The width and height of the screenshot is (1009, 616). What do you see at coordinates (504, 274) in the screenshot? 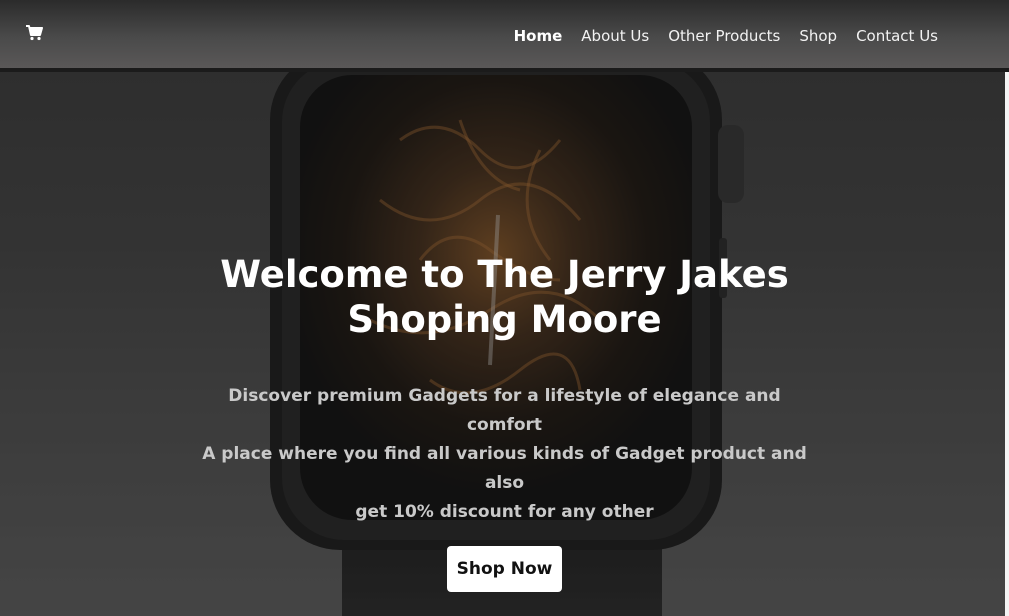
I see `hero-title-line-1: Welcome to The Jerry Jakes` at bounding box center [504, 274].